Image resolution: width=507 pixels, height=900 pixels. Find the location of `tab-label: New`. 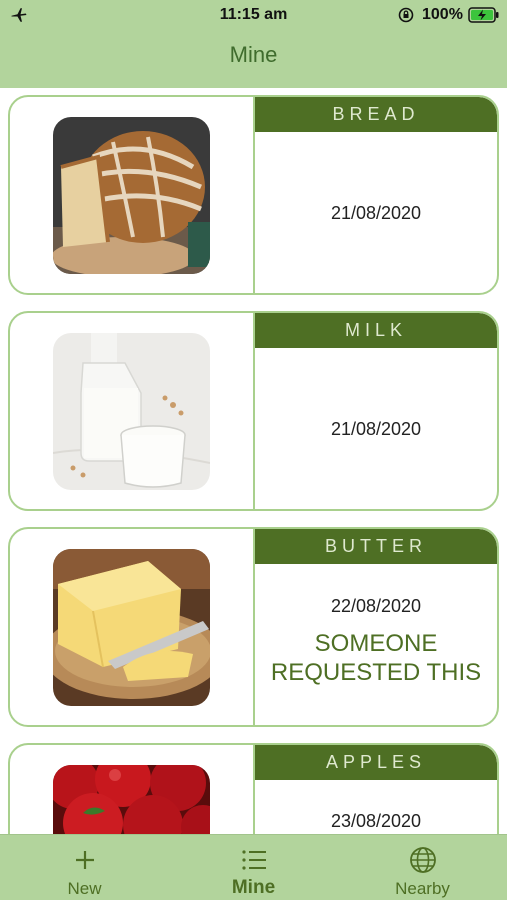

tab-label: New is located at coordinates (84, 888).